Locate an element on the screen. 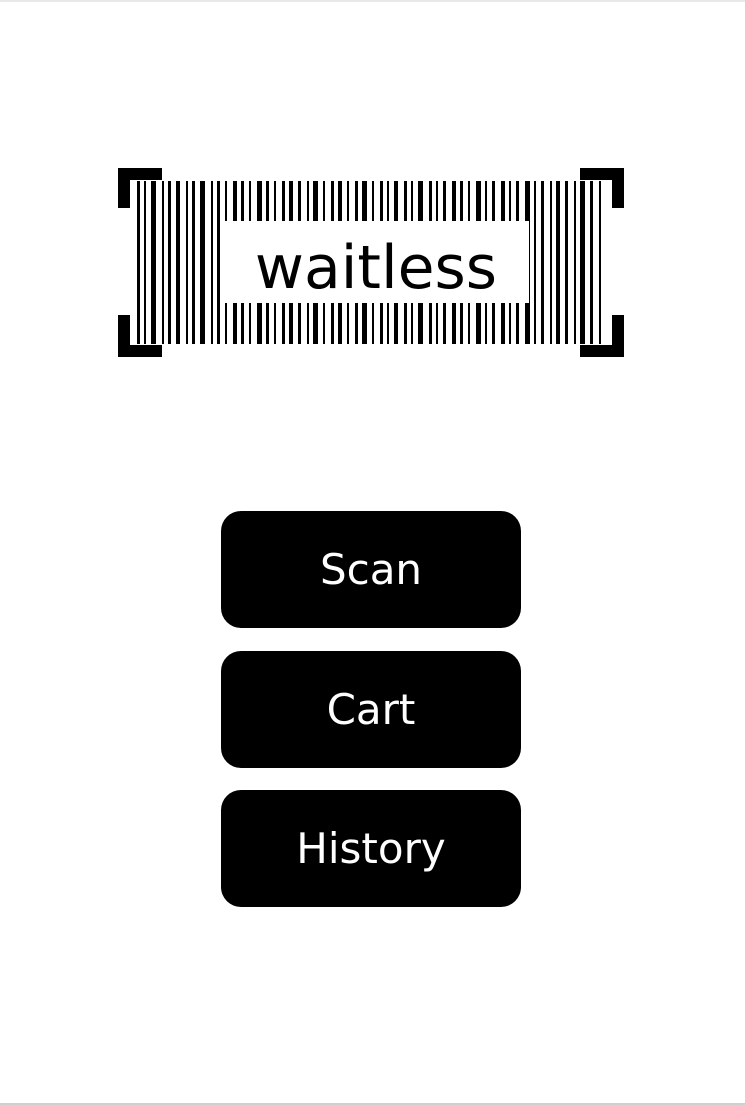 This screenshot has width=745, height=1105. history-button: History is located at coordinates (371, 848).